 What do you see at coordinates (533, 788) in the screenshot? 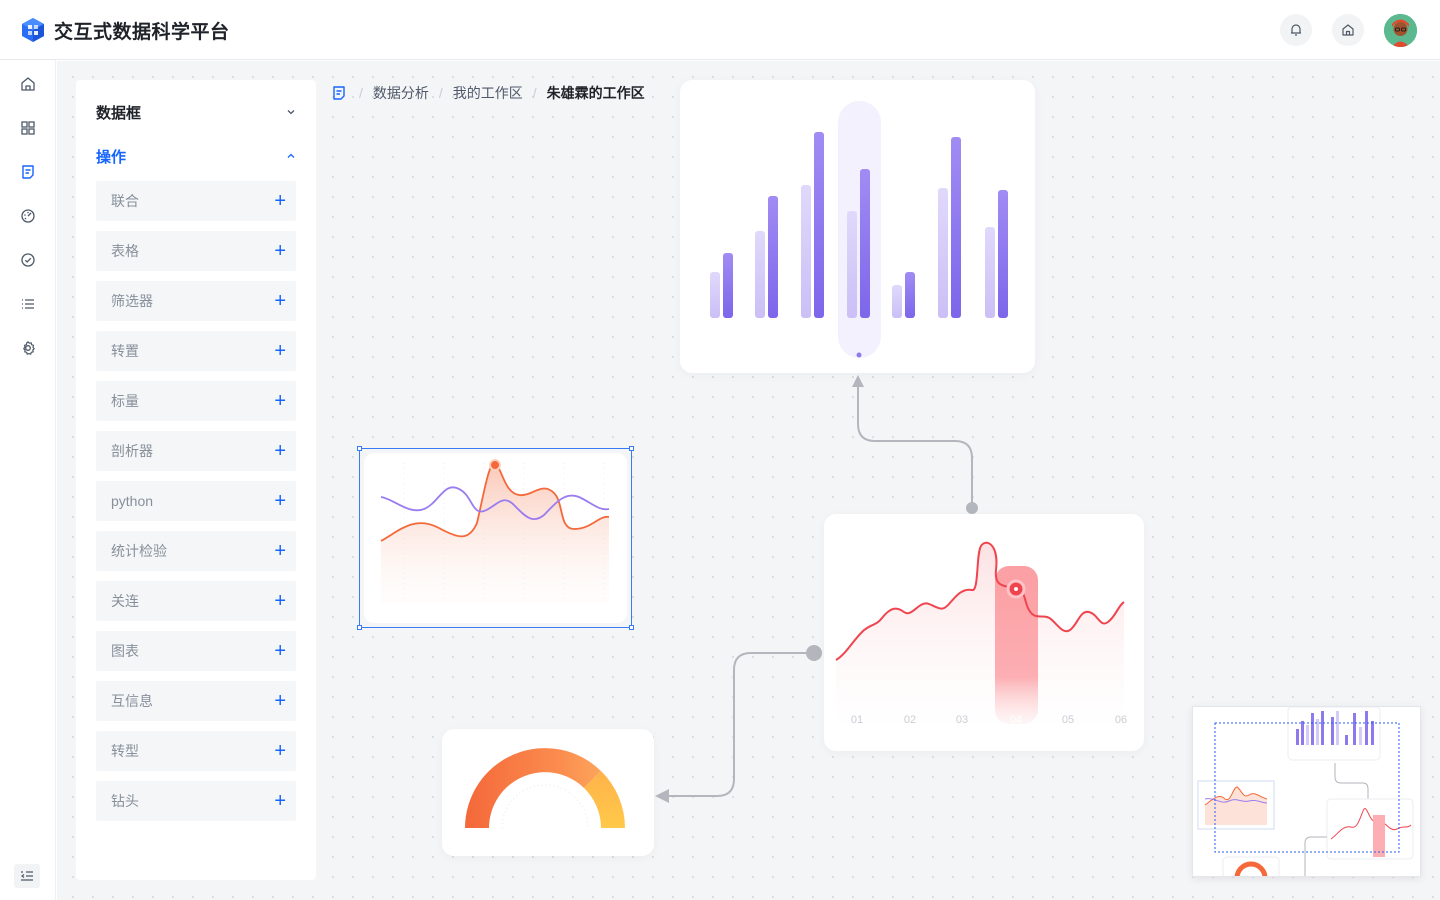
I see `gauge-arc-value` at bounding box center [533, 788].